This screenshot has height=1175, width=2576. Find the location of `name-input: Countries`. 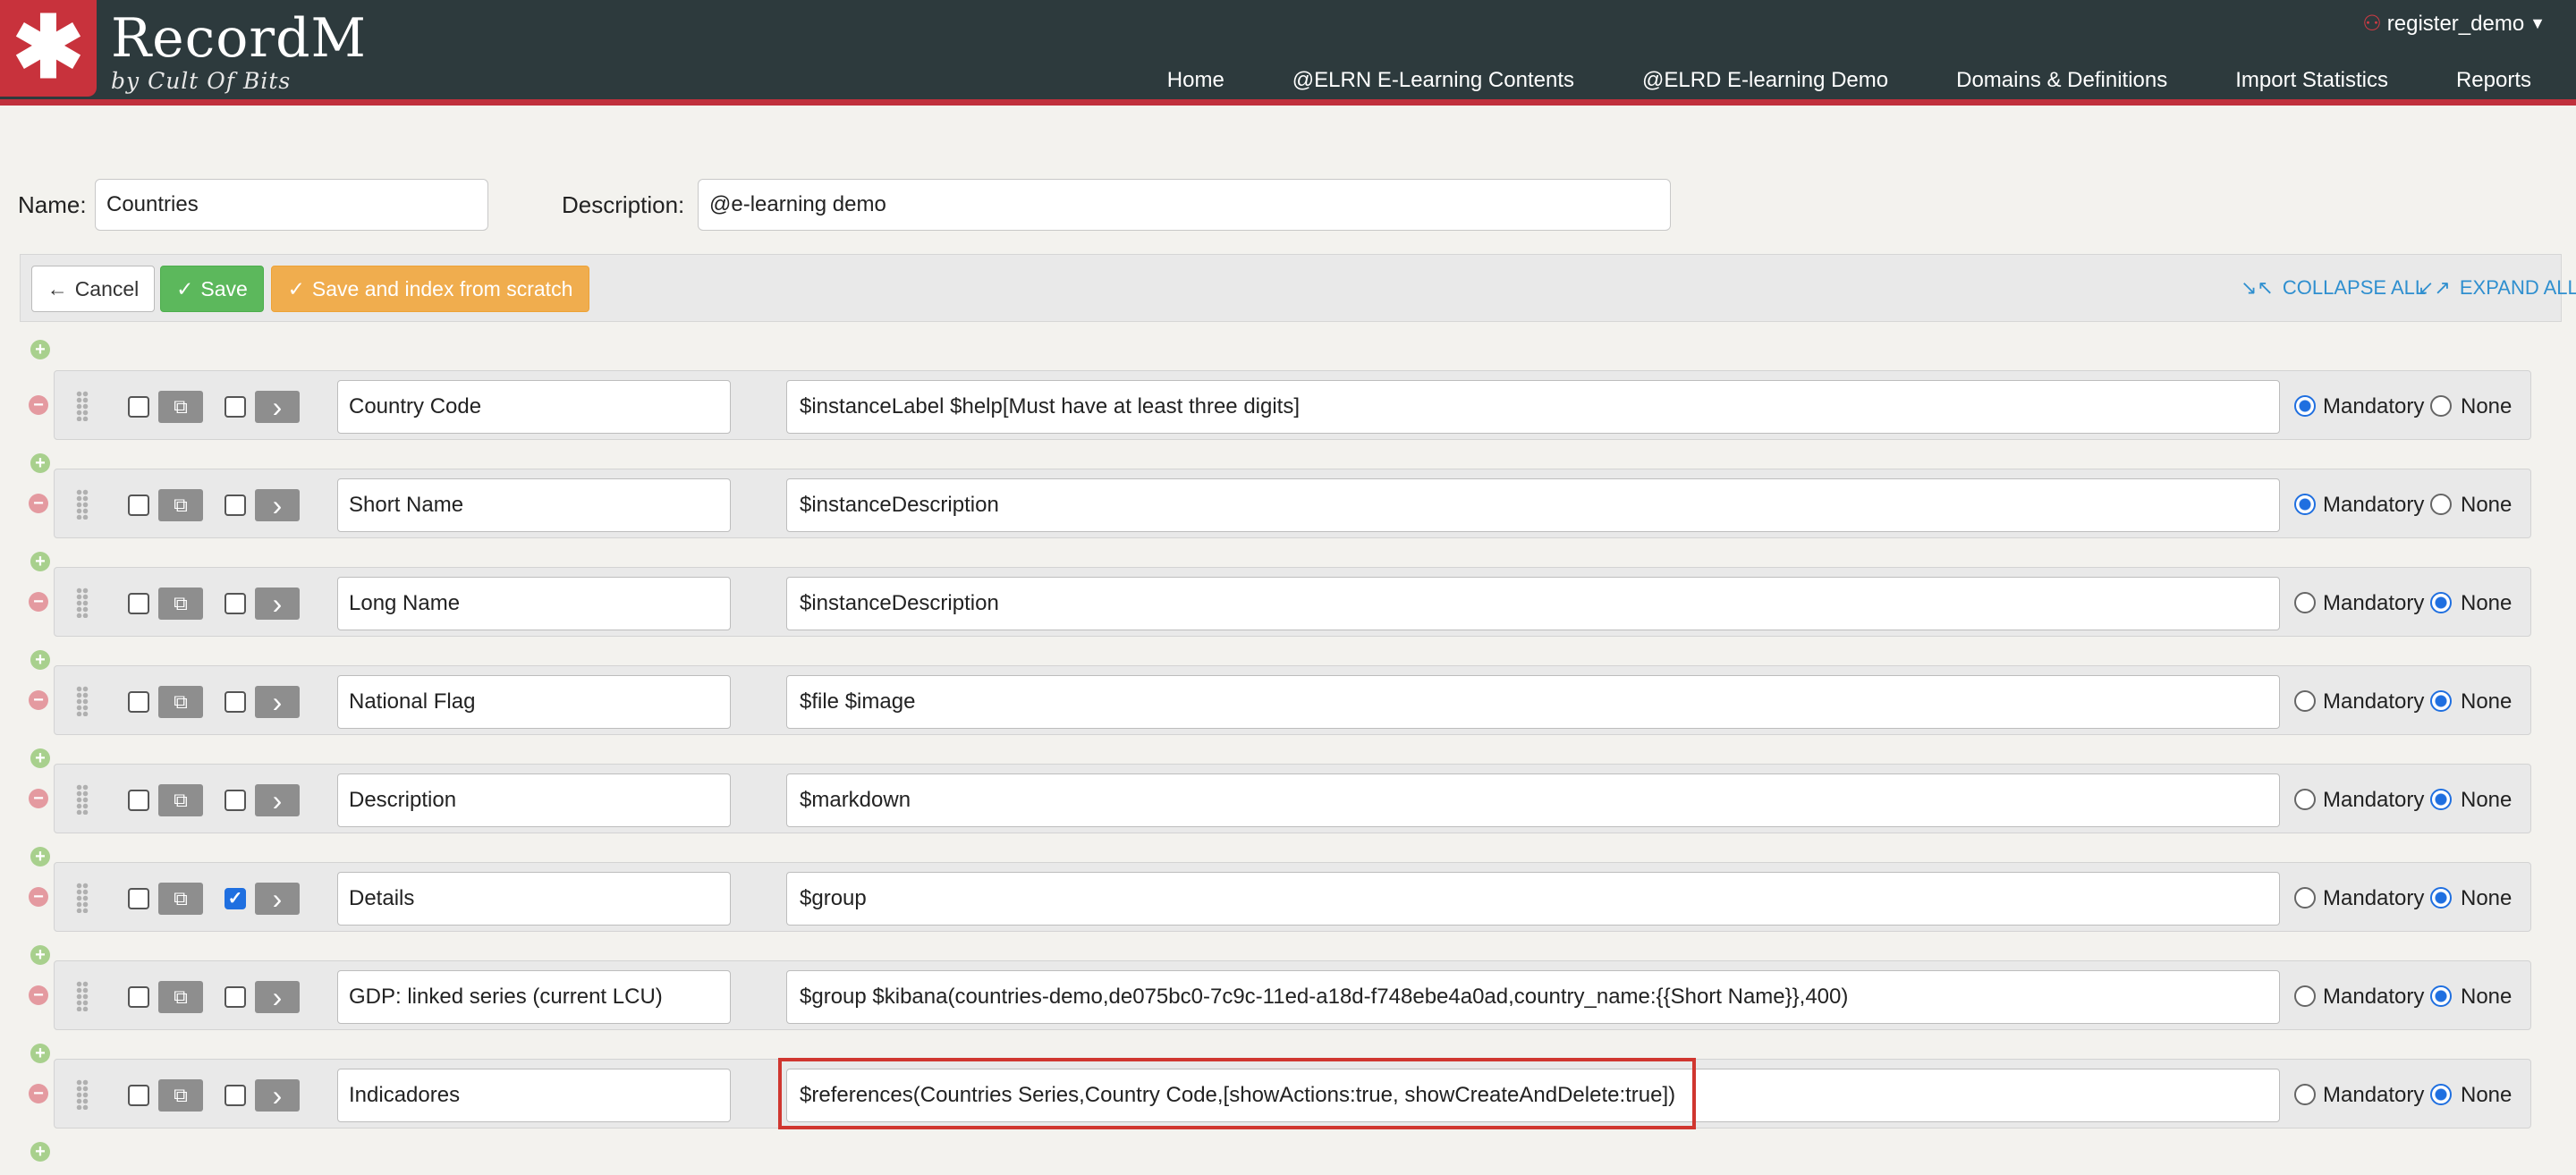

name-input: Countries is located at coordinates (291, 205).